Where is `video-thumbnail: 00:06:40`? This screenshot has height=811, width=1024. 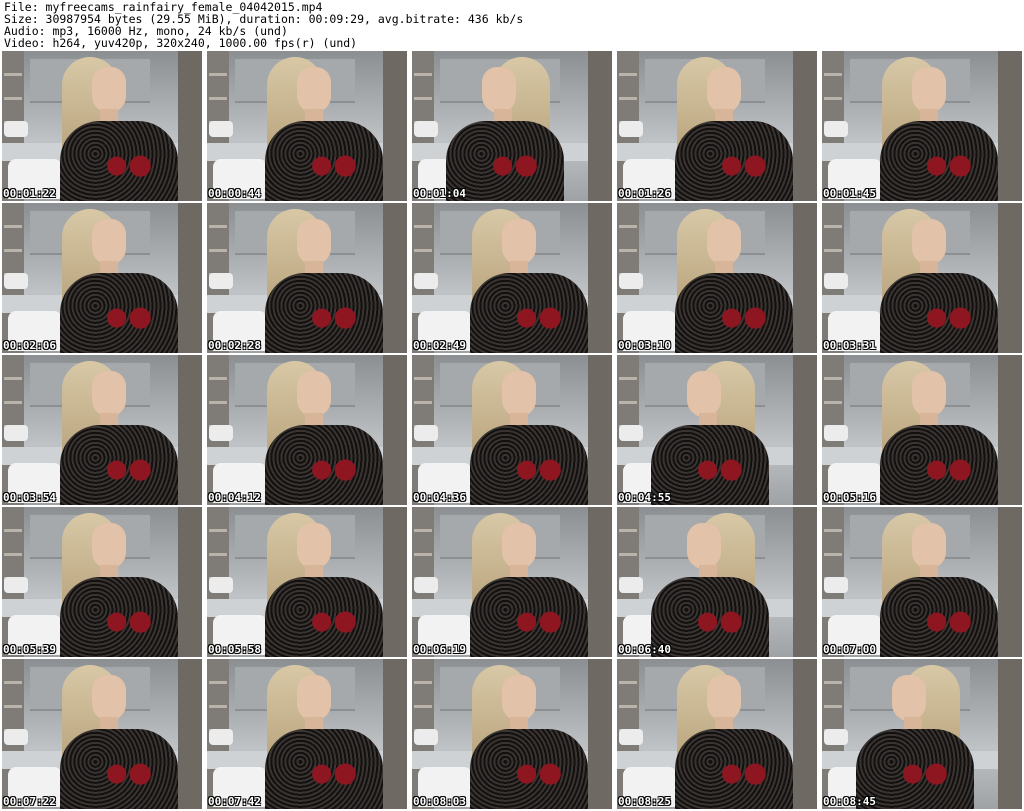 video-thumbnail: 00:06:40 is located at coordinates (717, 582).